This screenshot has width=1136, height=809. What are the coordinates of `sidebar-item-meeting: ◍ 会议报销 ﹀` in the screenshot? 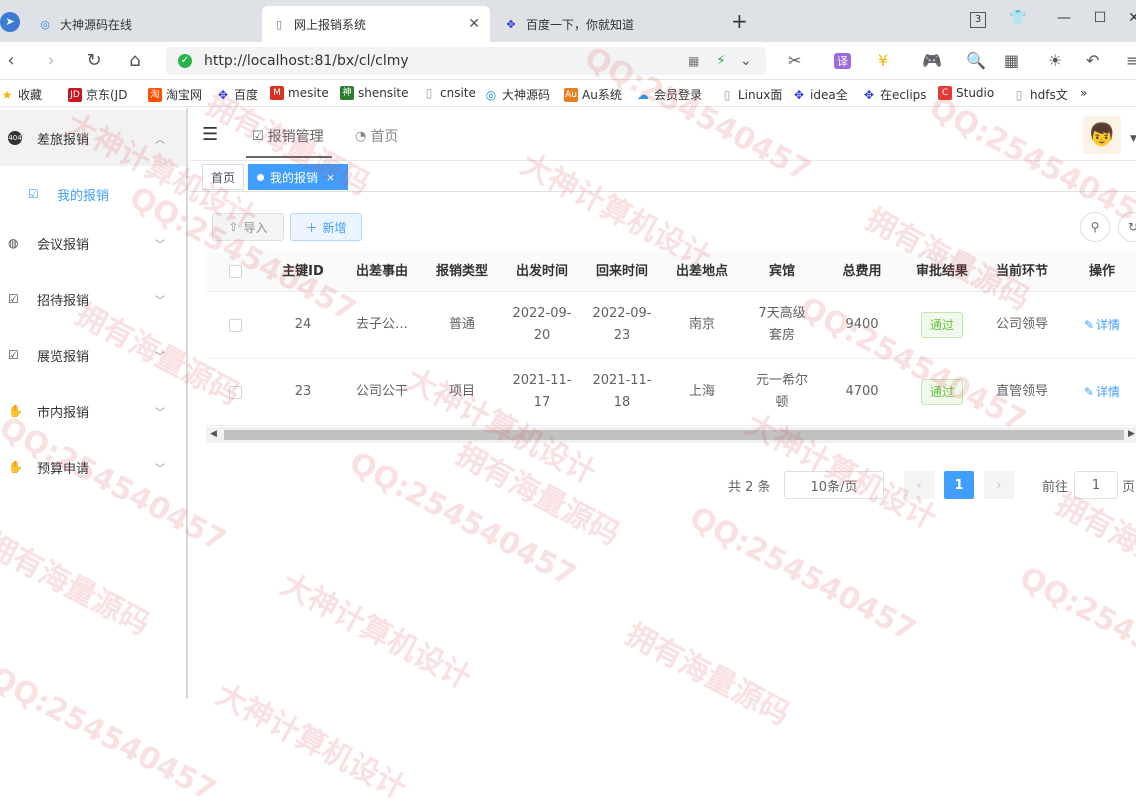 It's located at (93, 243).